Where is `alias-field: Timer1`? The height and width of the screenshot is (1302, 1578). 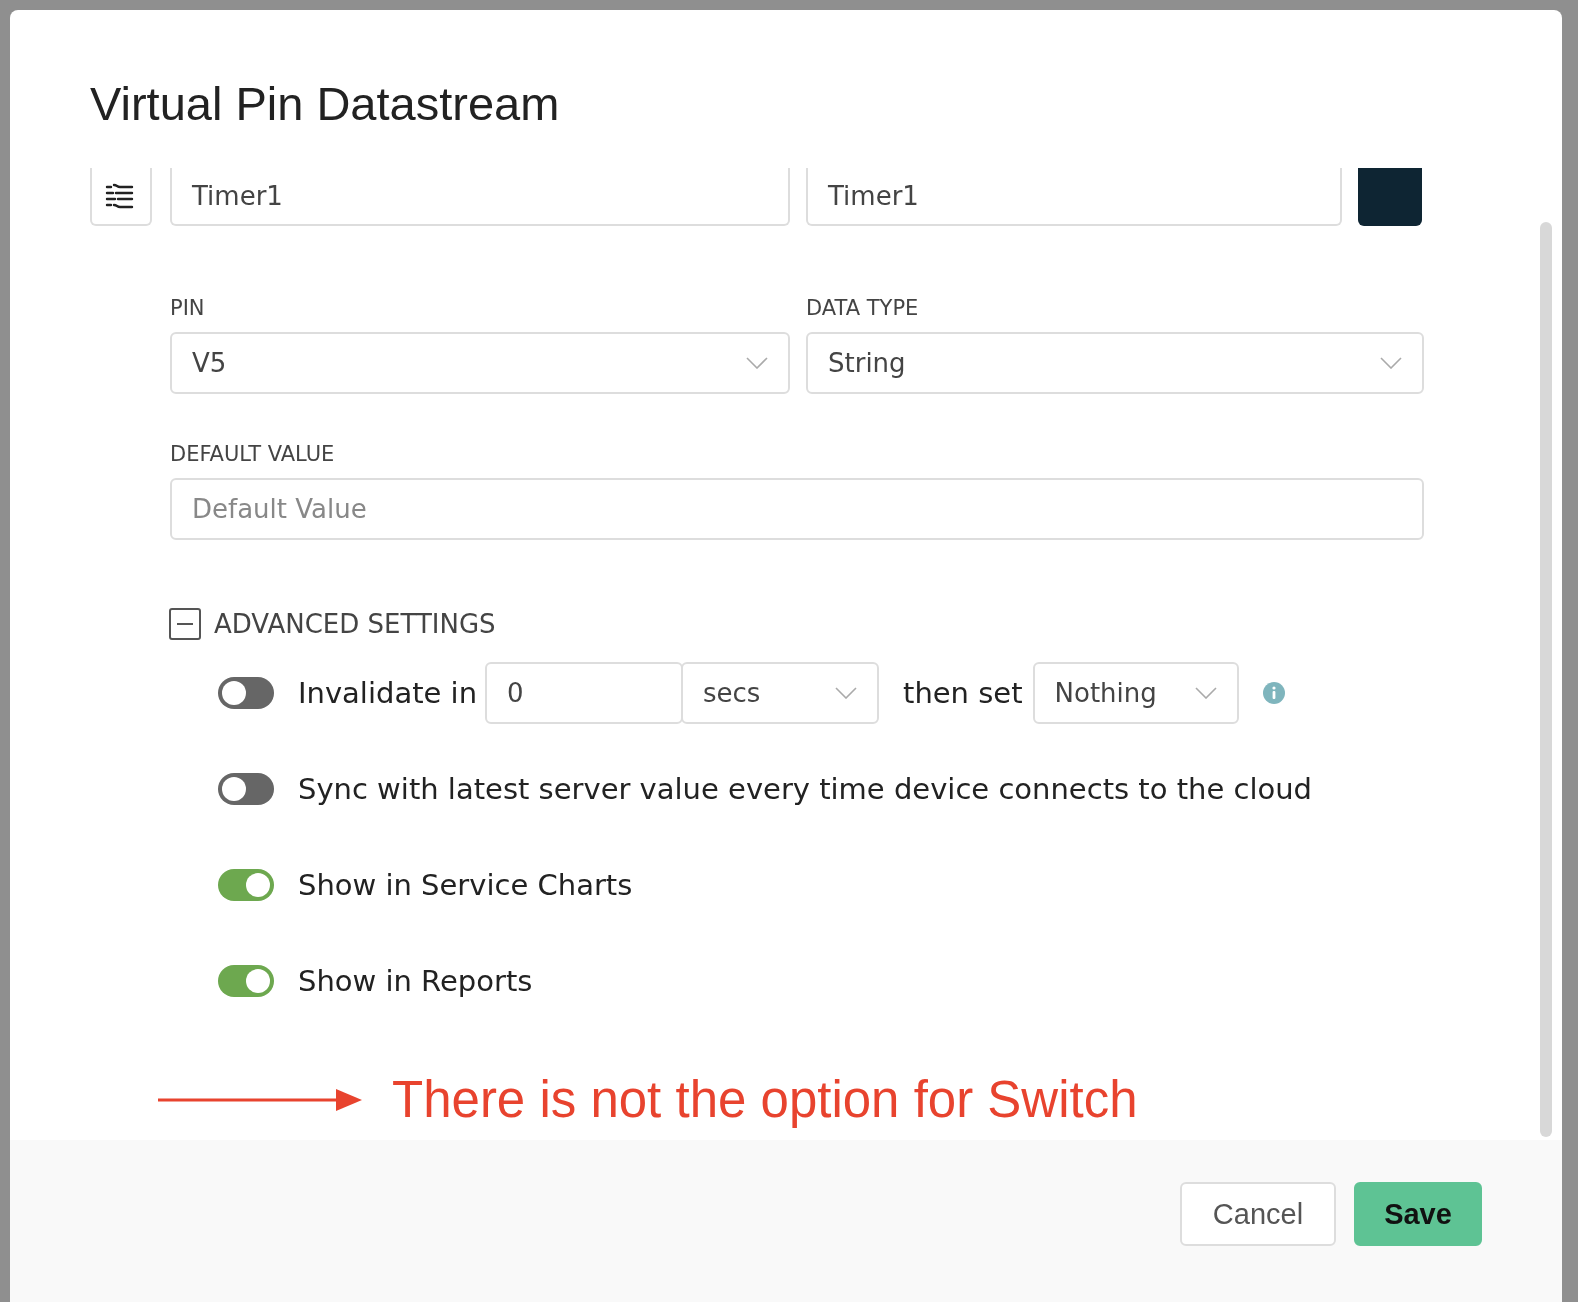
alias-field: Timer1 is located at coordinates (1074, 197).